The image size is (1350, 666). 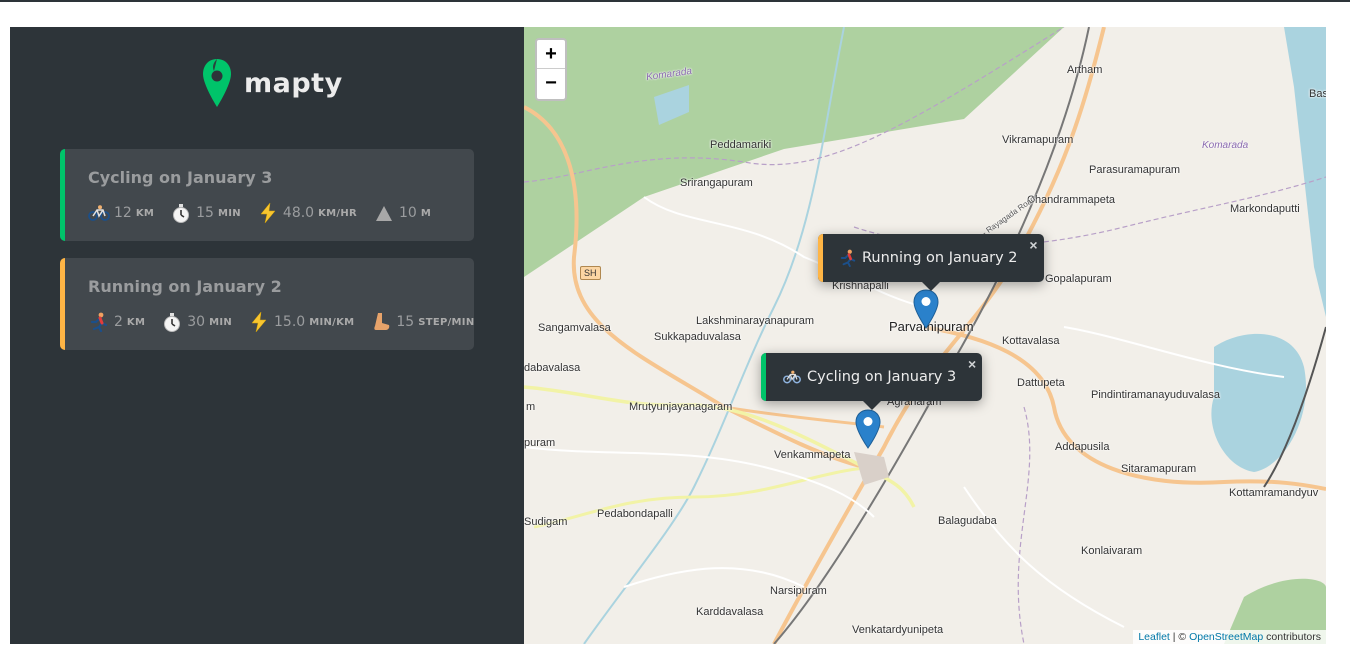 I want to click on place-label: Bas, so click(x=1317, y=94).